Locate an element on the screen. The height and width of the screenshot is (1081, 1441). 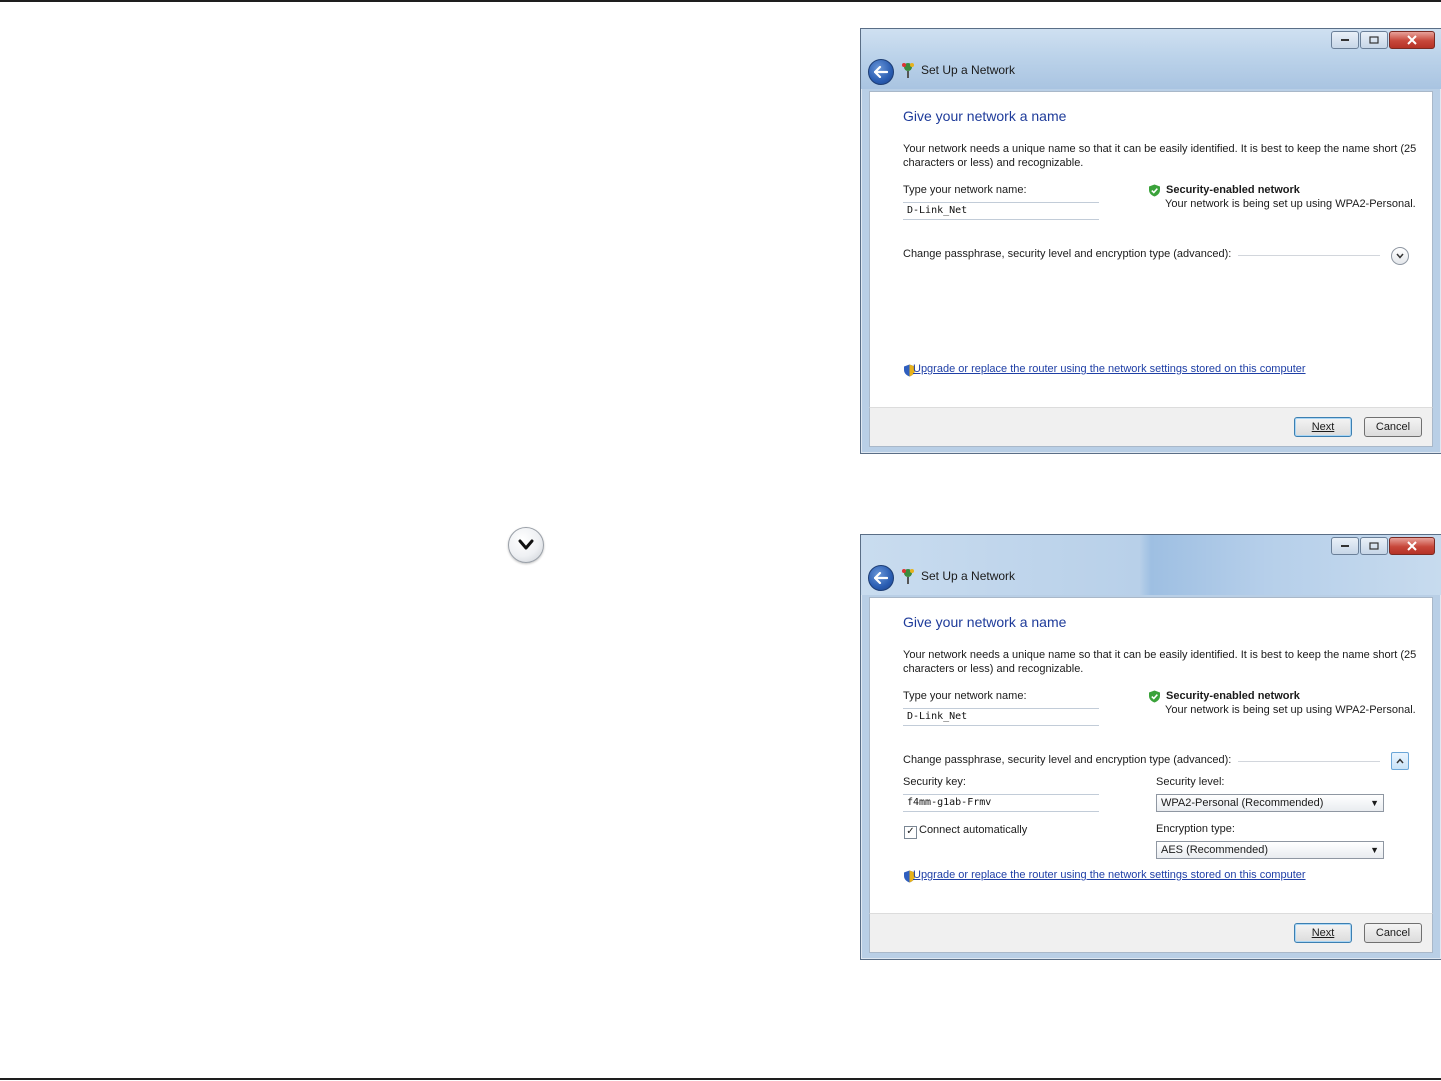
advanced-expand-button is located at coordinates (1400, 256).